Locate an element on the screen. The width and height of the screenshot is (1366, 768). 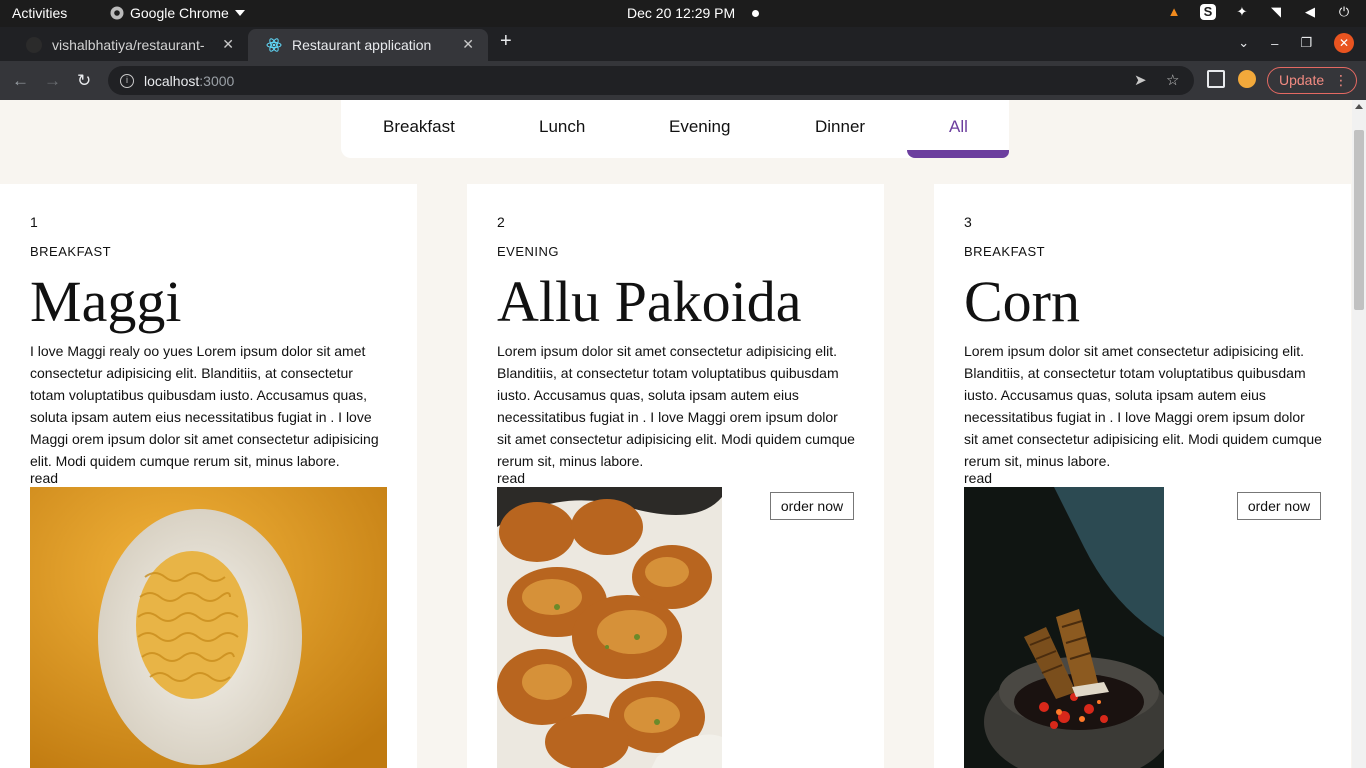
category-menu: Breakfast Lunch Evening Dinner All is located at coordinates (675, 129).